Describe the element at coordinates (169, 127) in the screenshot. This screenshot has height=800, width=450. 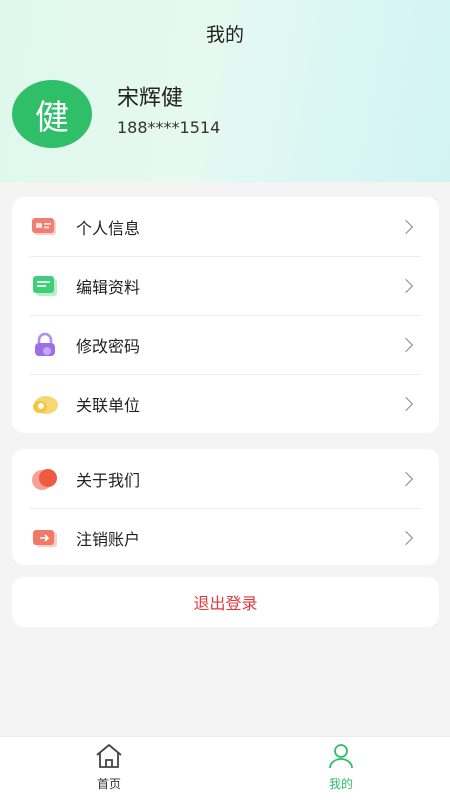
I see `user-phone: 188****1514` at that location.